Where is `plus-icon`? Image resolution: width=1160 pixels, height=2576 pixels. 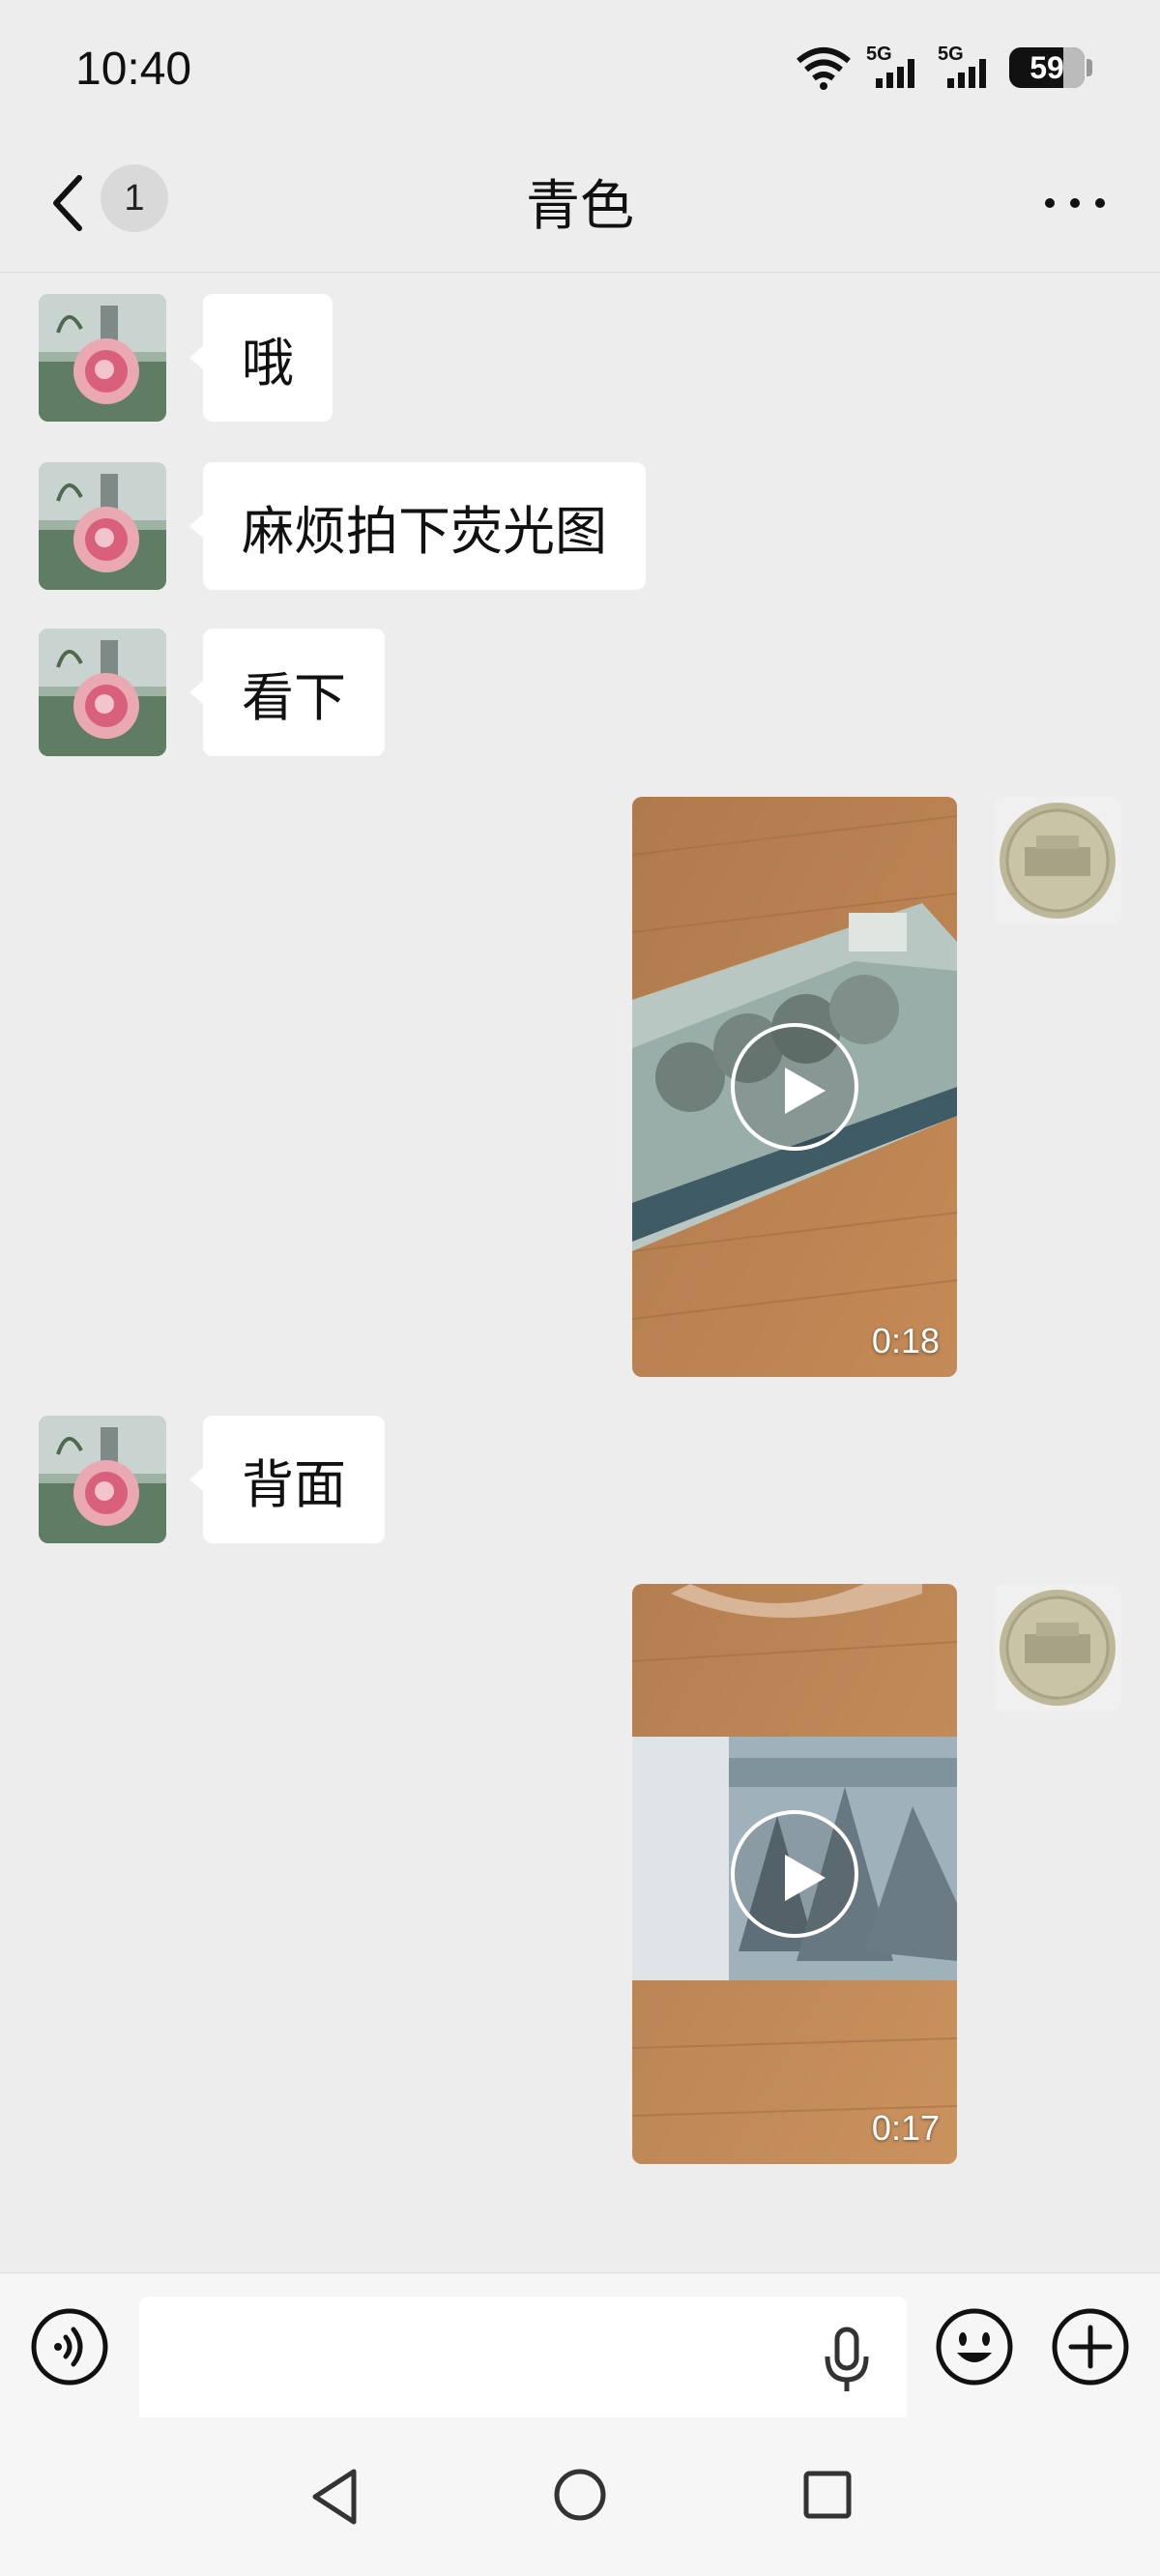
plus-icon is located at coordinates (1090, 2346).